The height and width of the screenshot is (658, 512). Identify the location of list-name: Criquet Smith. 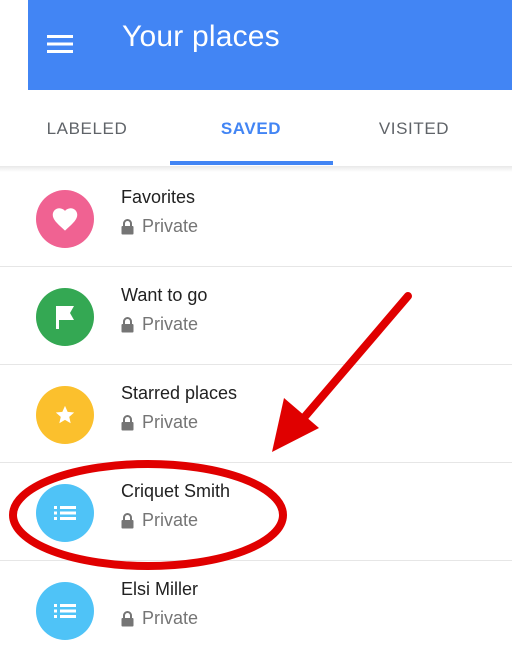
(176, 491).